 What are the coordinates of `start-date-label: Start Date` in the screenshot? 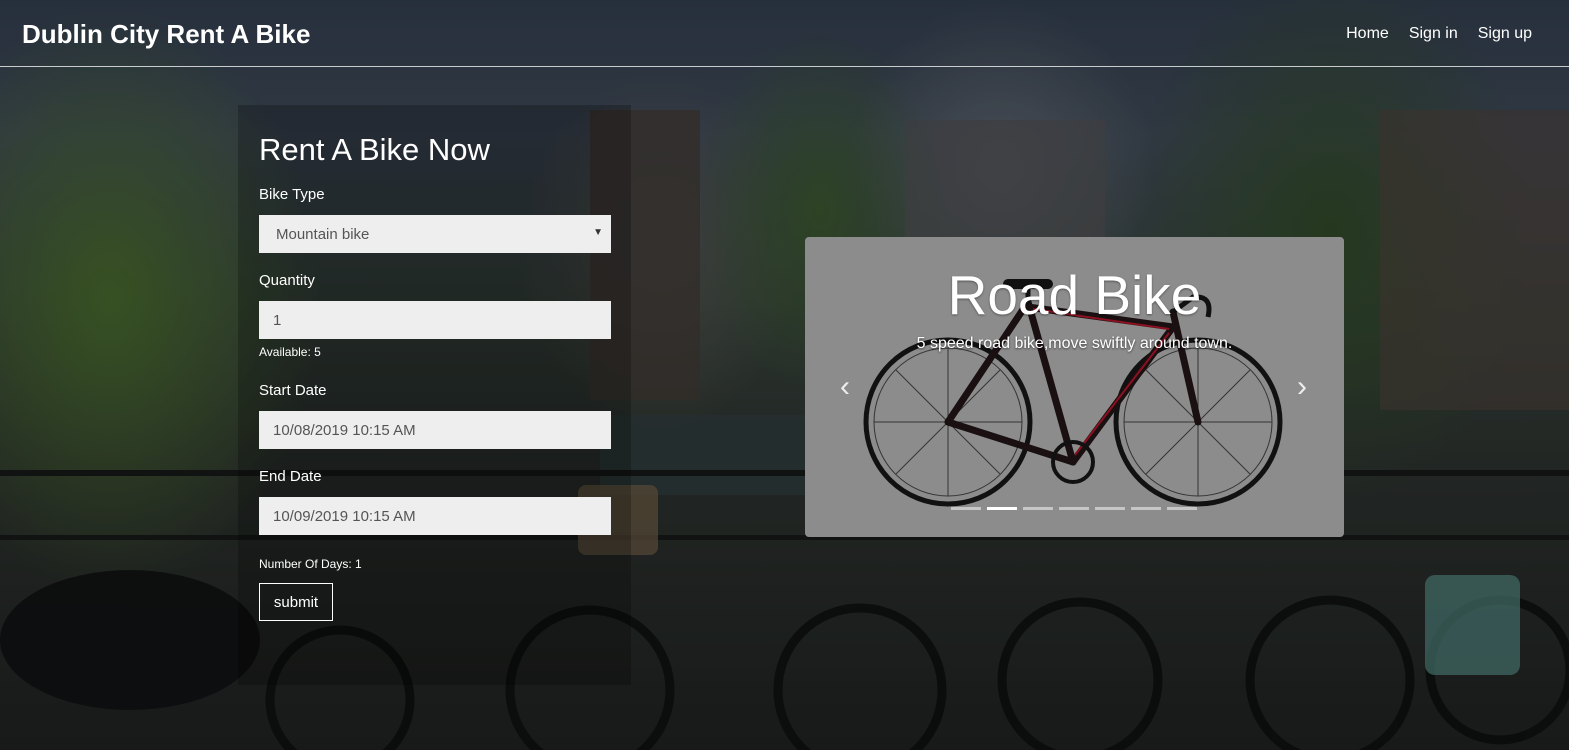 It's located at (293, 390).